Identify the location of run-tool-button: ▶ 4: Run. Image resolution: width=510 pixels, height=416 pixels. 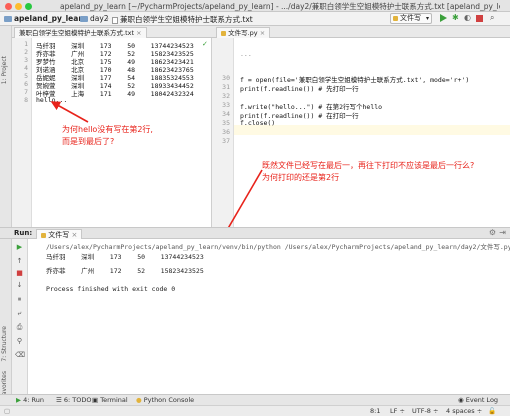
(30, 400).